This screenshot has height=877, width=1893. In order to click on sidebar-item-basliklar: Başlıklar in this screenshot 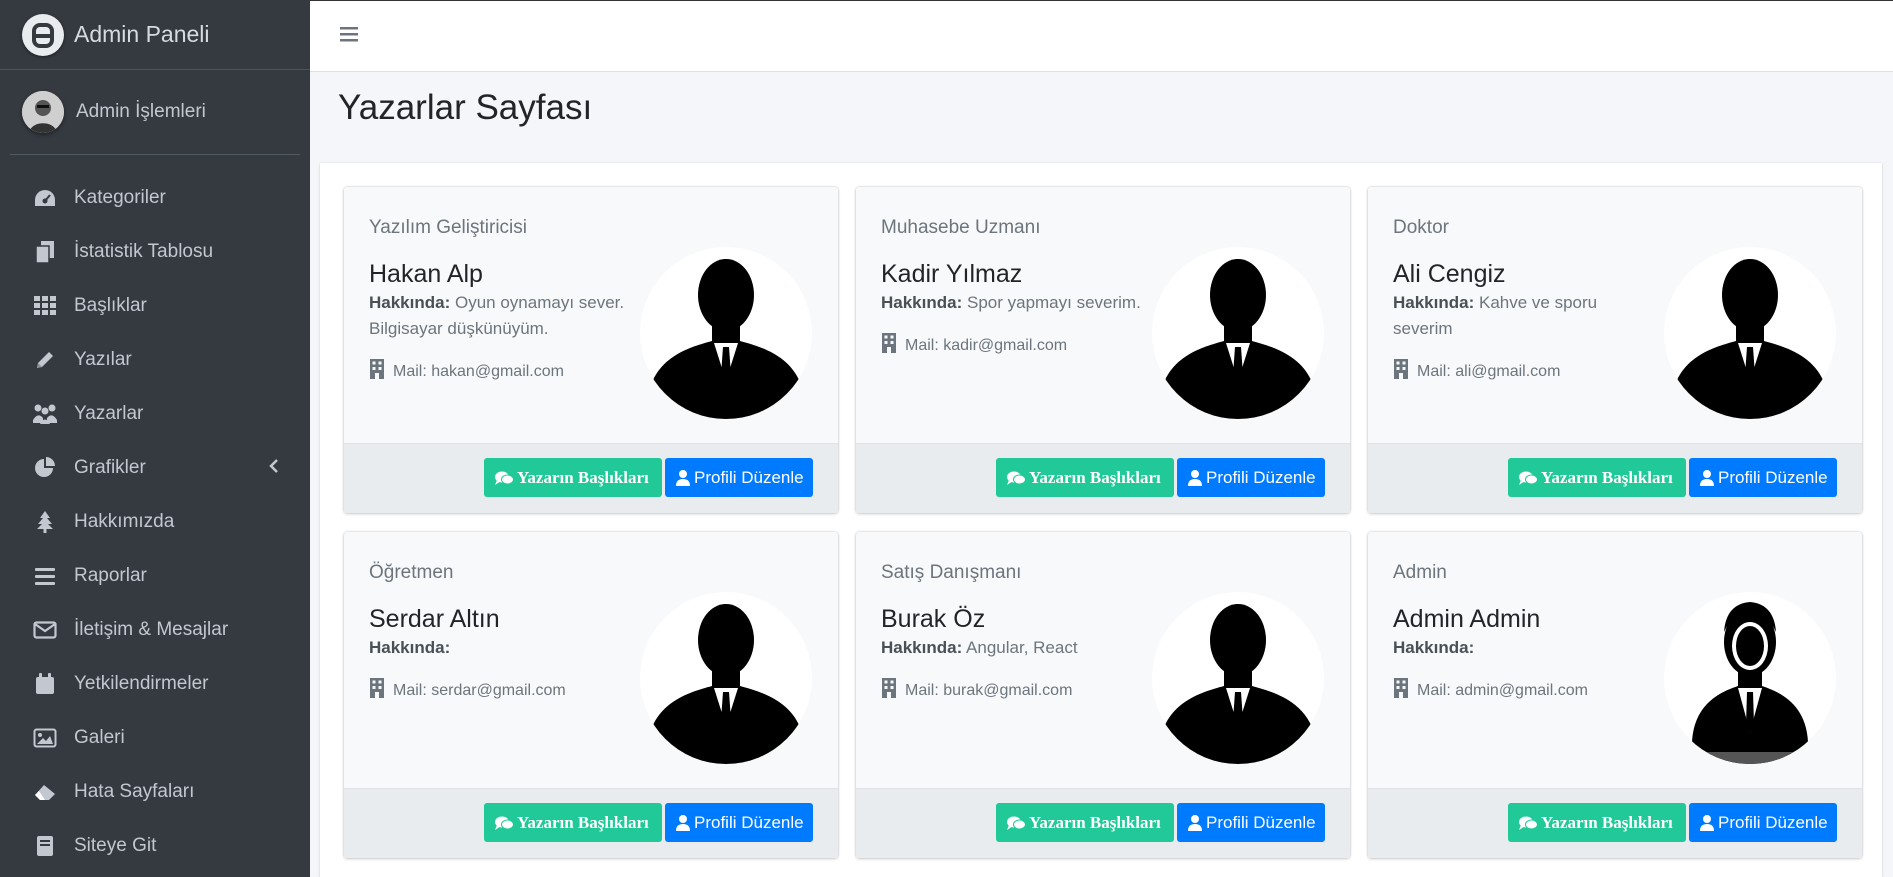, I will do `click(155, 306)`.